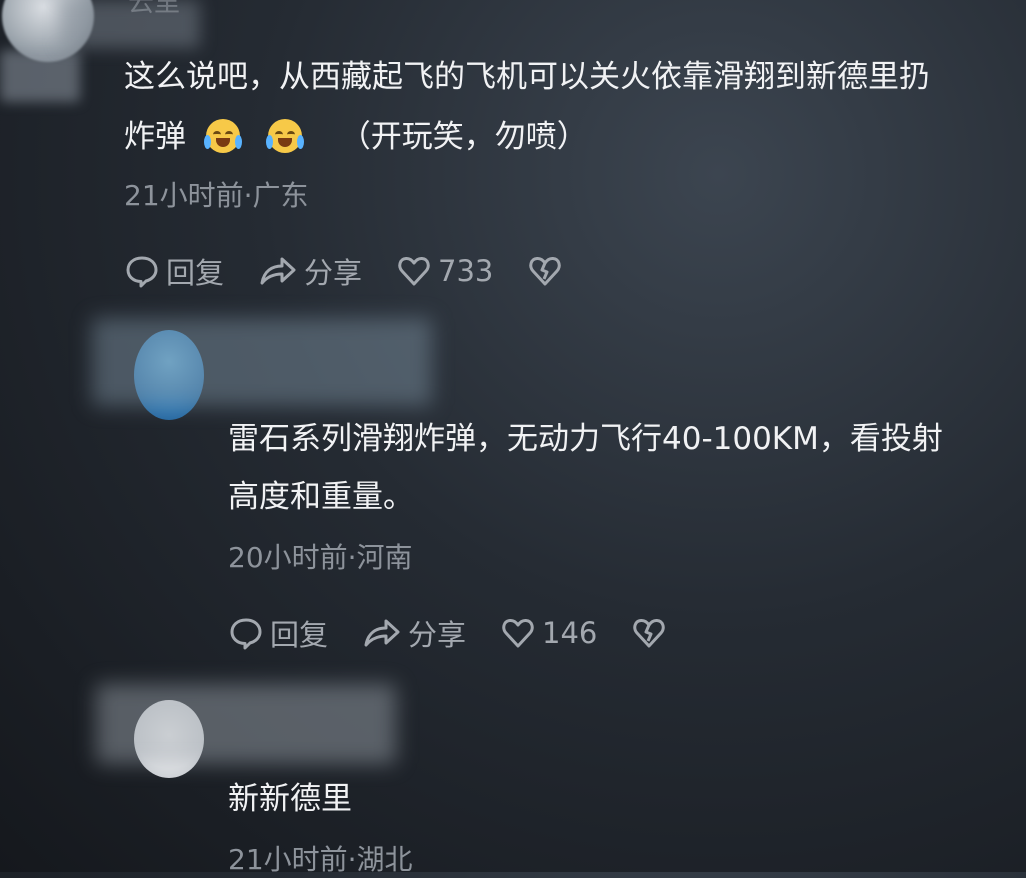 Image resolution: width=1026 pixels, height=878 pixels. What do you see at coordinates (570, 633) in the screenshot?
I see `like-count: 146` at bounding box center [570, 633].